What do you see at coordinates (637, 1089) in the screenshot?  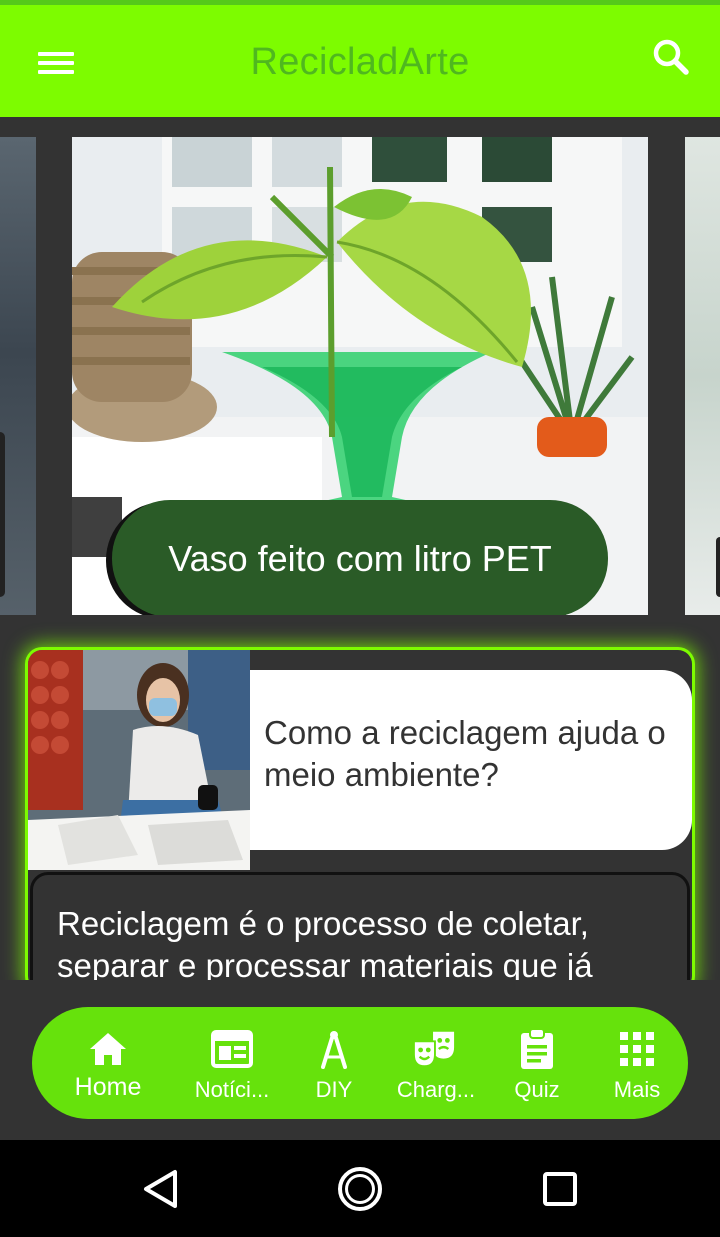 I see `nav-more-label: Mais` at bounding box center [637, 1089].